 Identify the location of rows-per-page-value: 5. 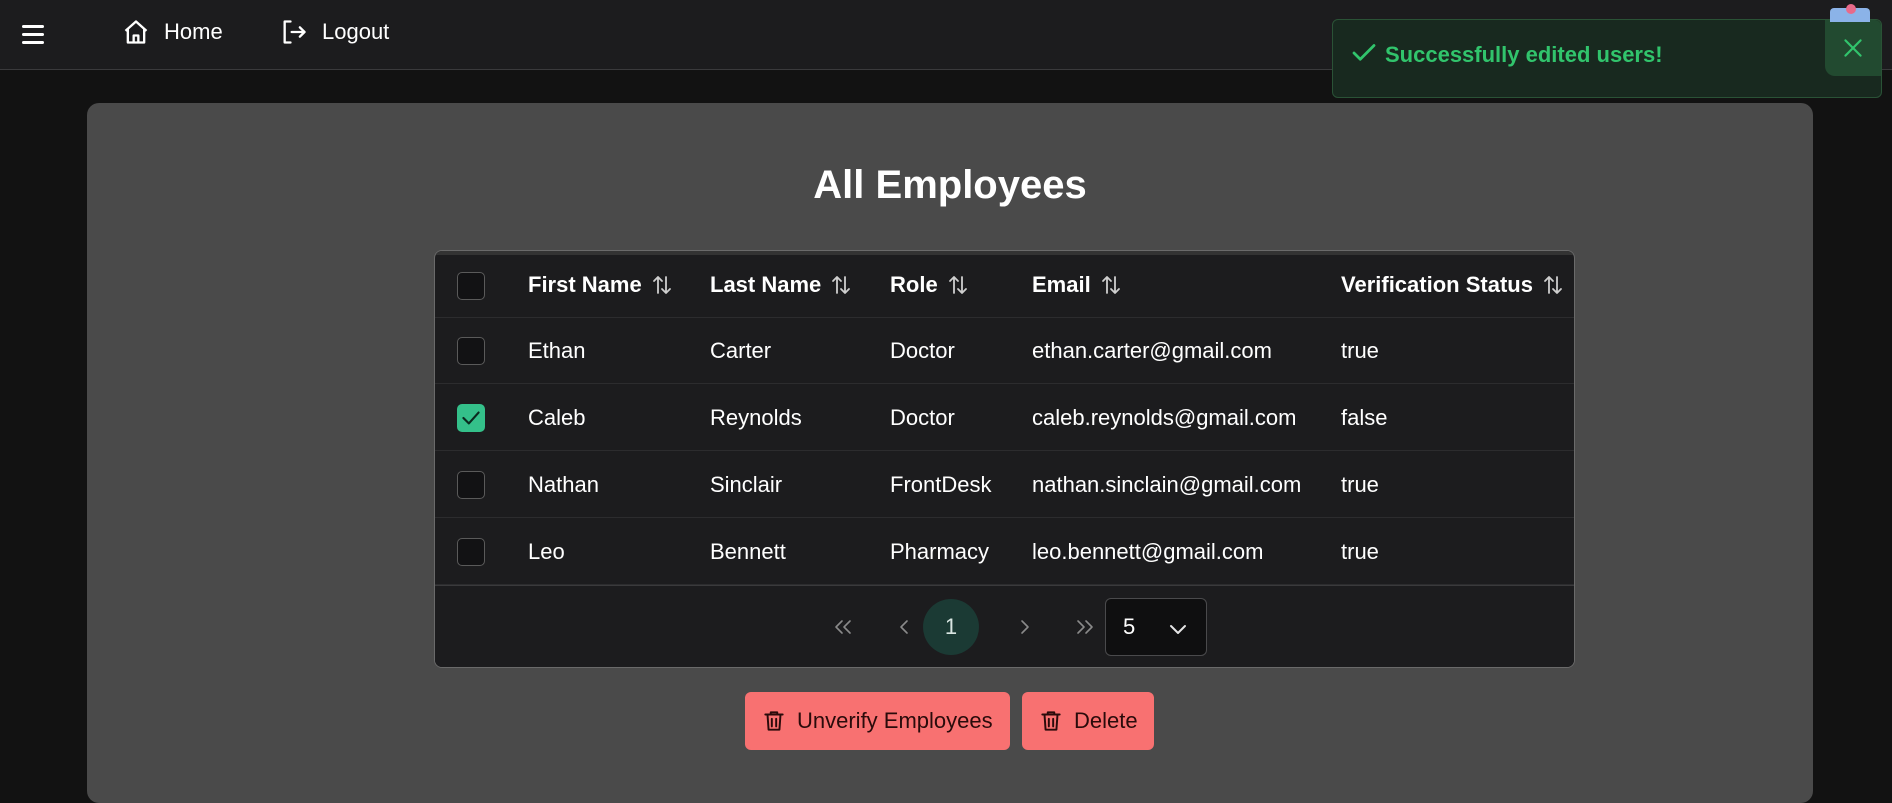
(1129, 626).